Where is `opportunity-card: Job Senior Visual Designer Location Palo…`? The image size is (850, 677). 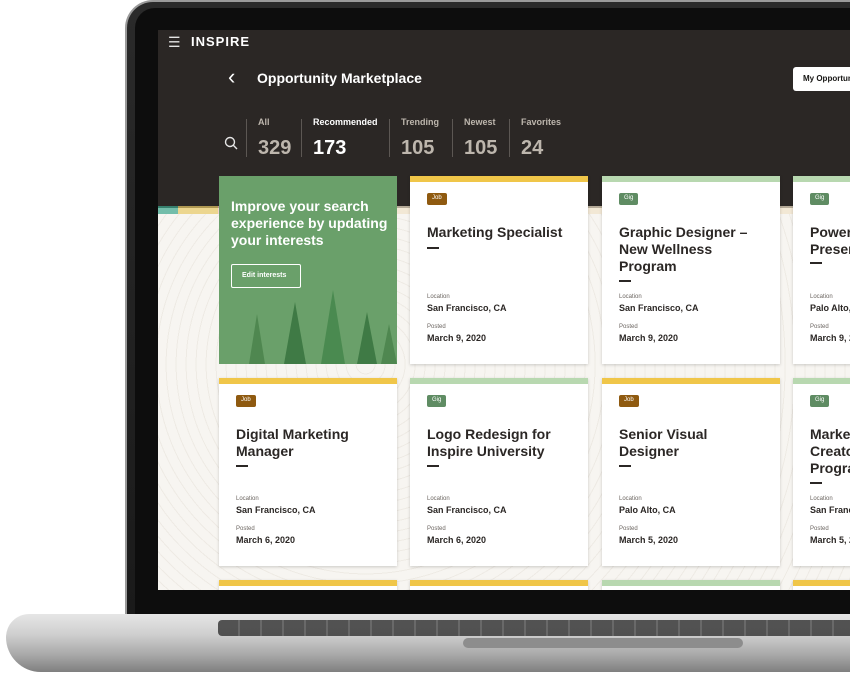
opportunity-card: Job Senior Visual Designer Location Palo… is located at coordinates (691, 472).